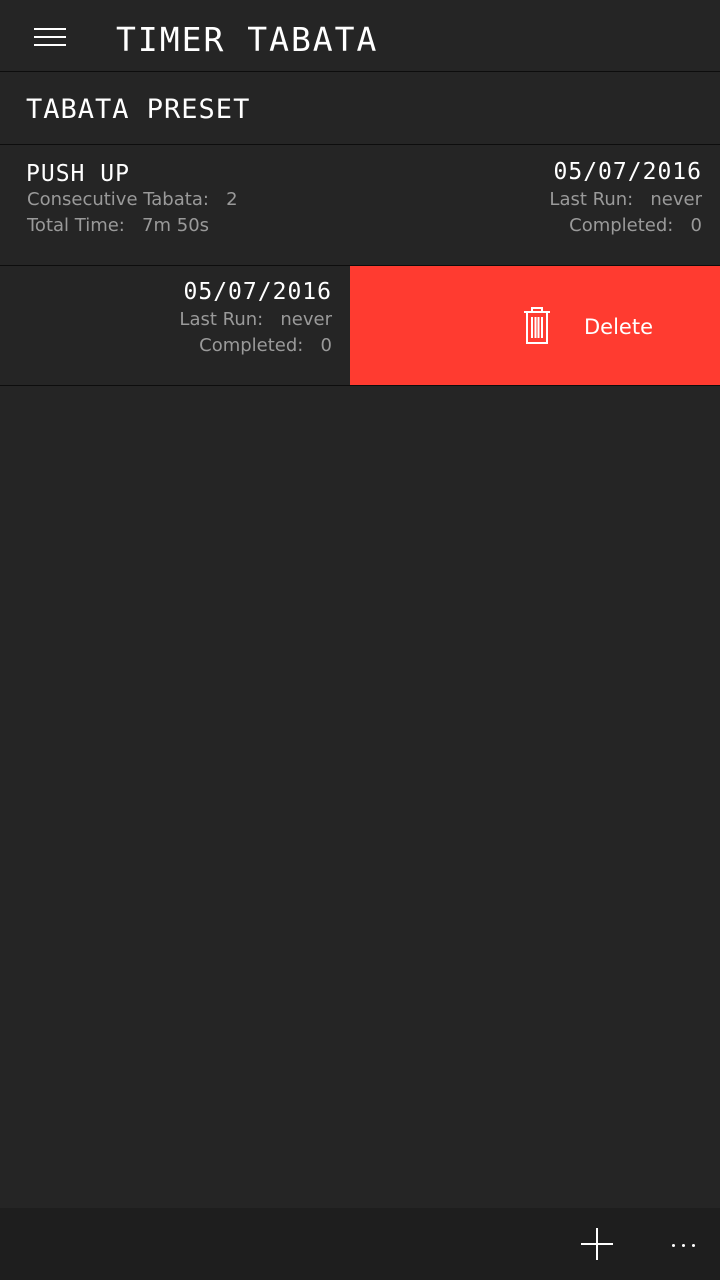 This screenshot has height=1280, width=720. I want to click on hamburger-menu-icon, so click(50, 37).